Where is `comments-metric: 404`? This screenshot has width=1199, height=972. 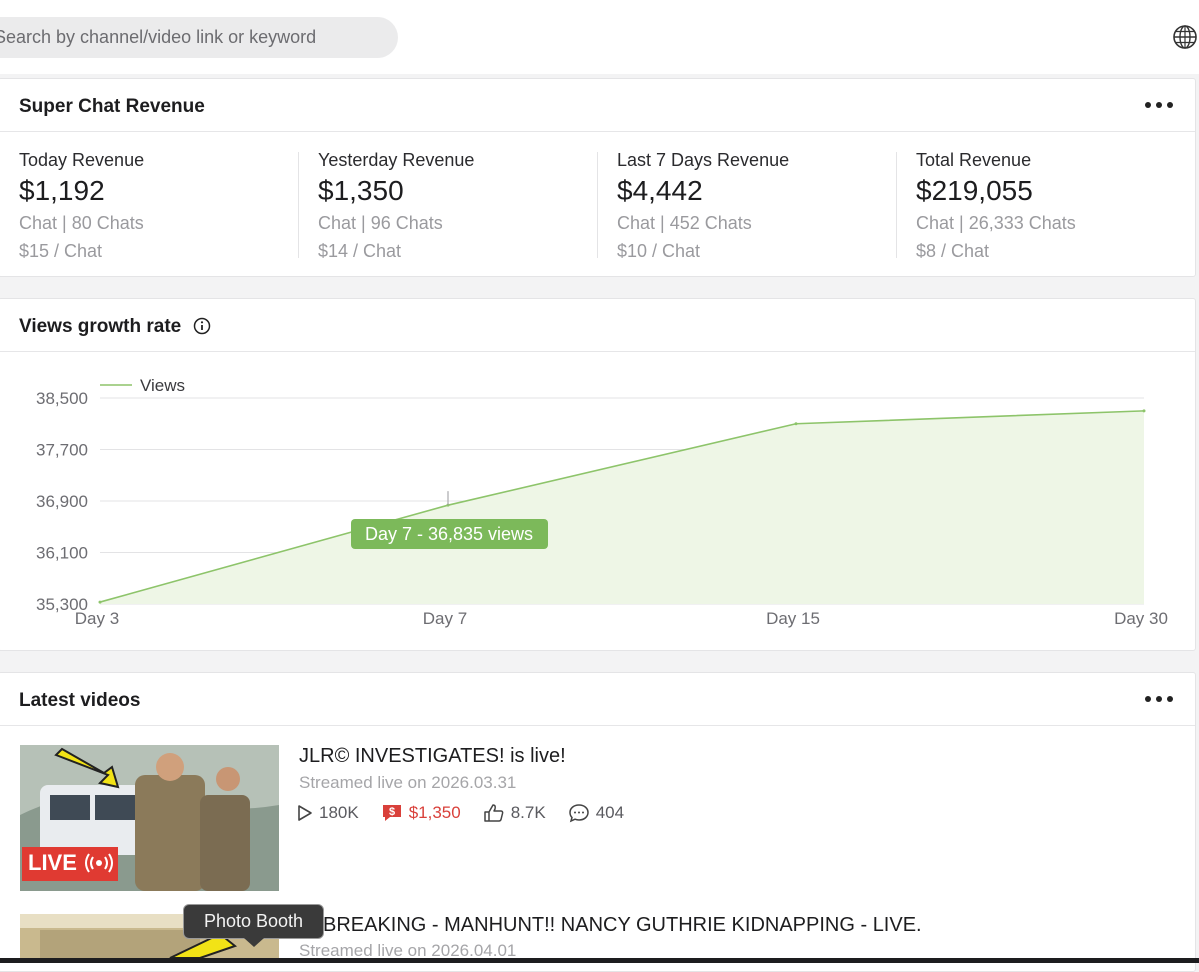 comments-metric: 404 is located at coordinates (596, 813).